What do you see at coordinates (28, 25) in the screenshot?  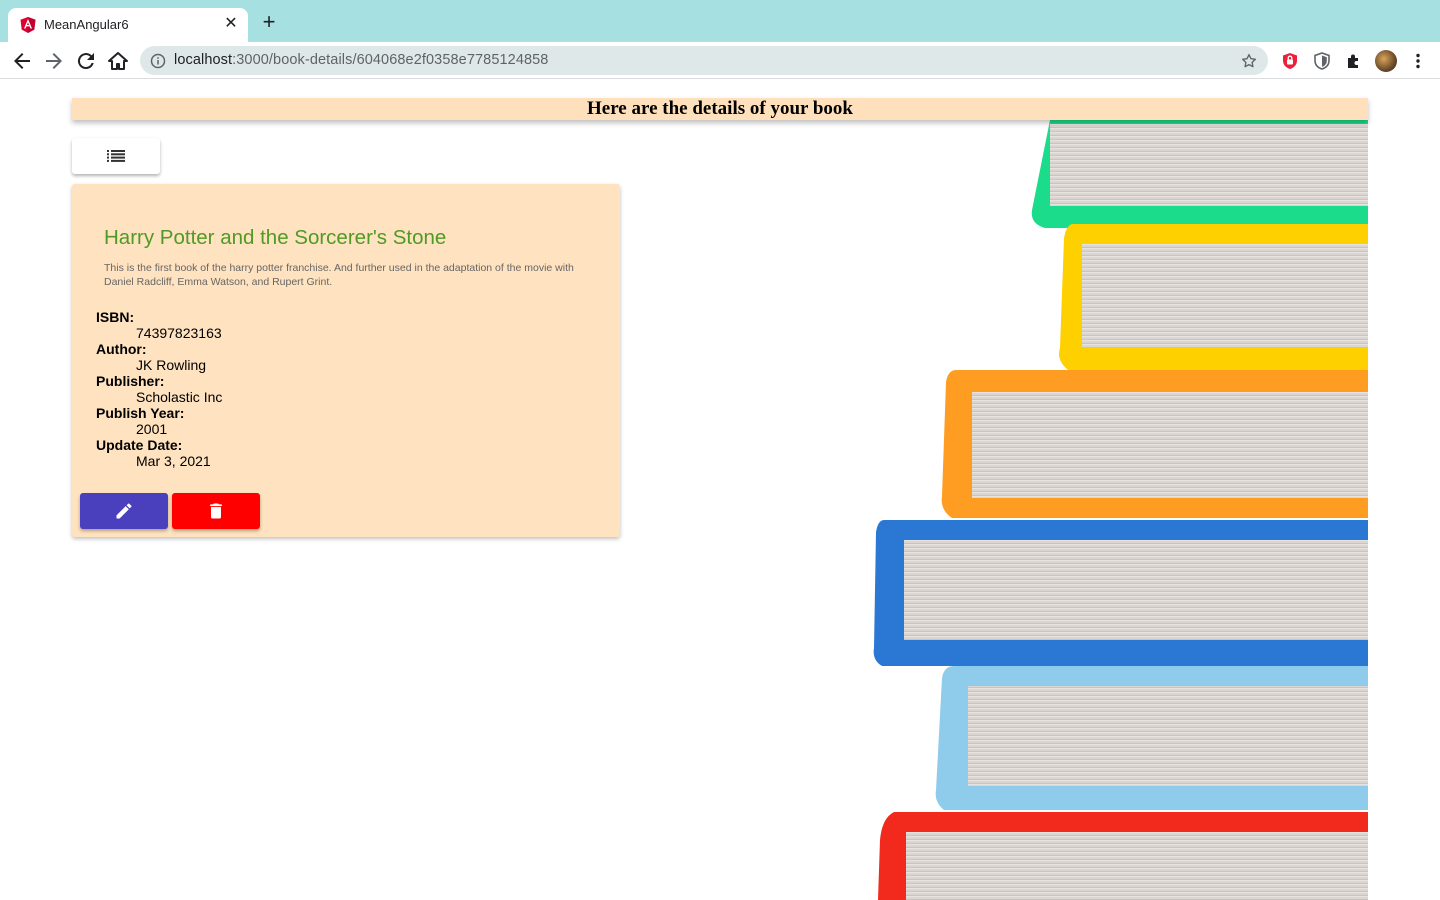 I see `angular-logo-icon` at bounding box center [28, 25].